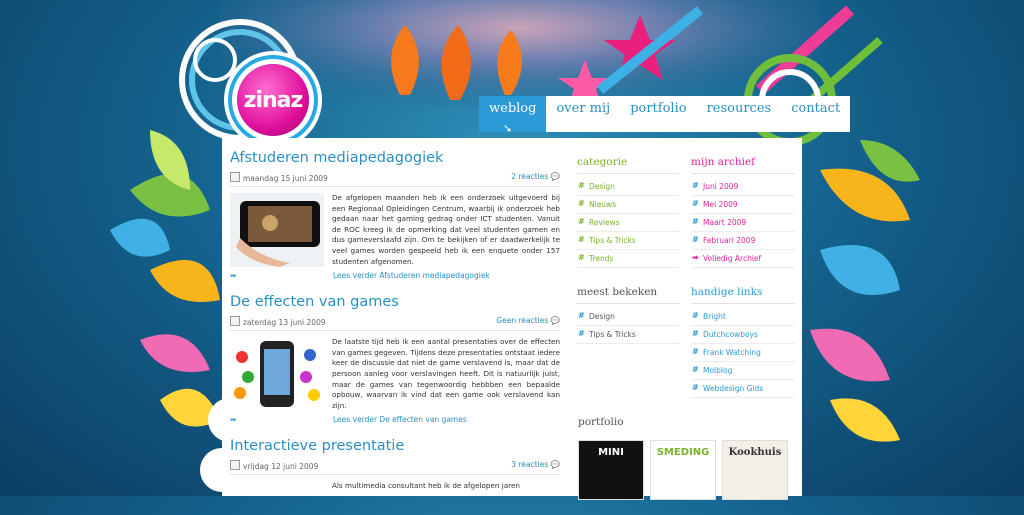  I want to click on nav-resources: resources, so click(739, 114).